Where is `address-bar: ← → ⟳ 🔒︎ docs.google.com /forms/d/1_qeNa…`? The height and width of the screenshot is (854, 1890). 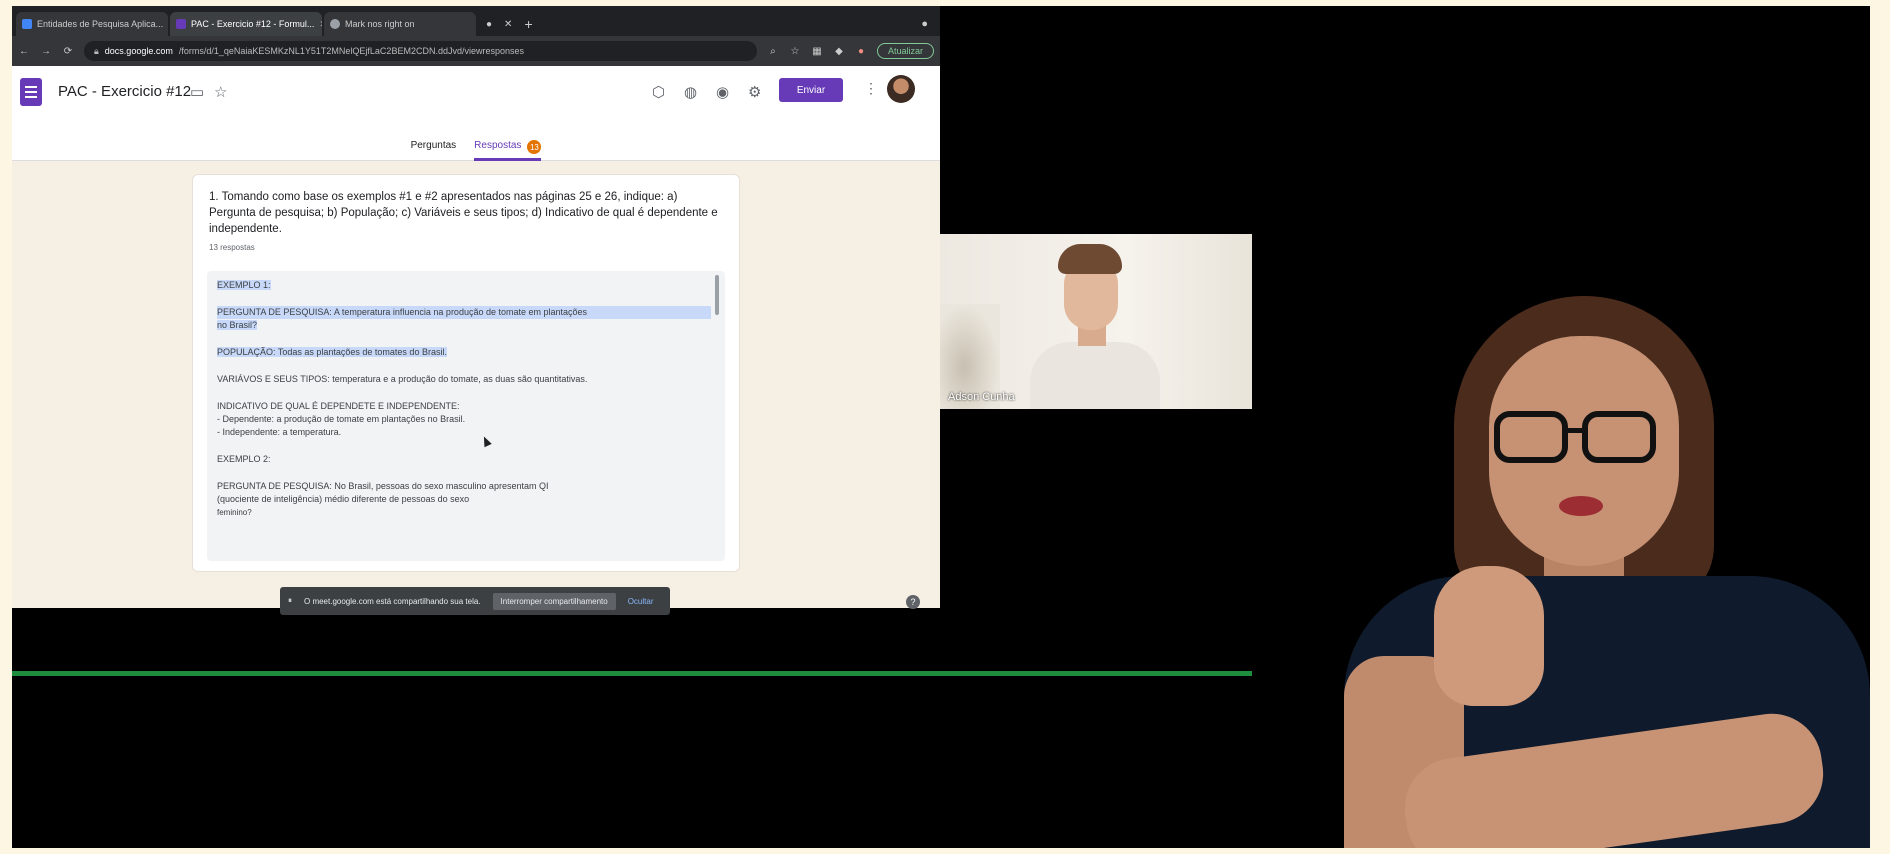
address-bar: ← → ⟳ 🔒︎ docs.google.com /forms/d/1_qeNa… is located at coordinates (476, 51).